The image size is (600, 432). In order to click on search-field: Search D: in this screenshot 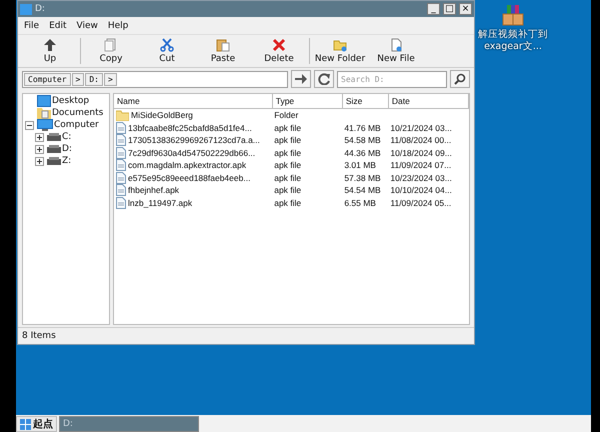, I will do `click(392, 79)`.